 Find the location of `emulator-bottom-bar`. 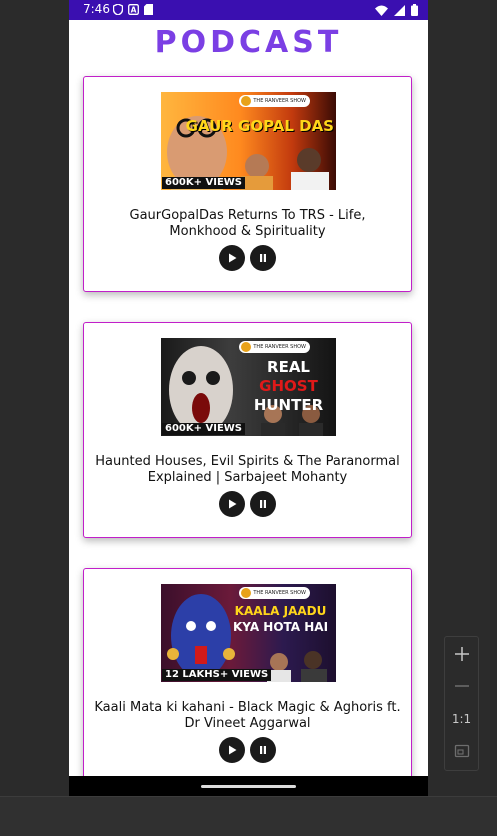

emulator-bottom-bar is located at coordinates (248, 816).